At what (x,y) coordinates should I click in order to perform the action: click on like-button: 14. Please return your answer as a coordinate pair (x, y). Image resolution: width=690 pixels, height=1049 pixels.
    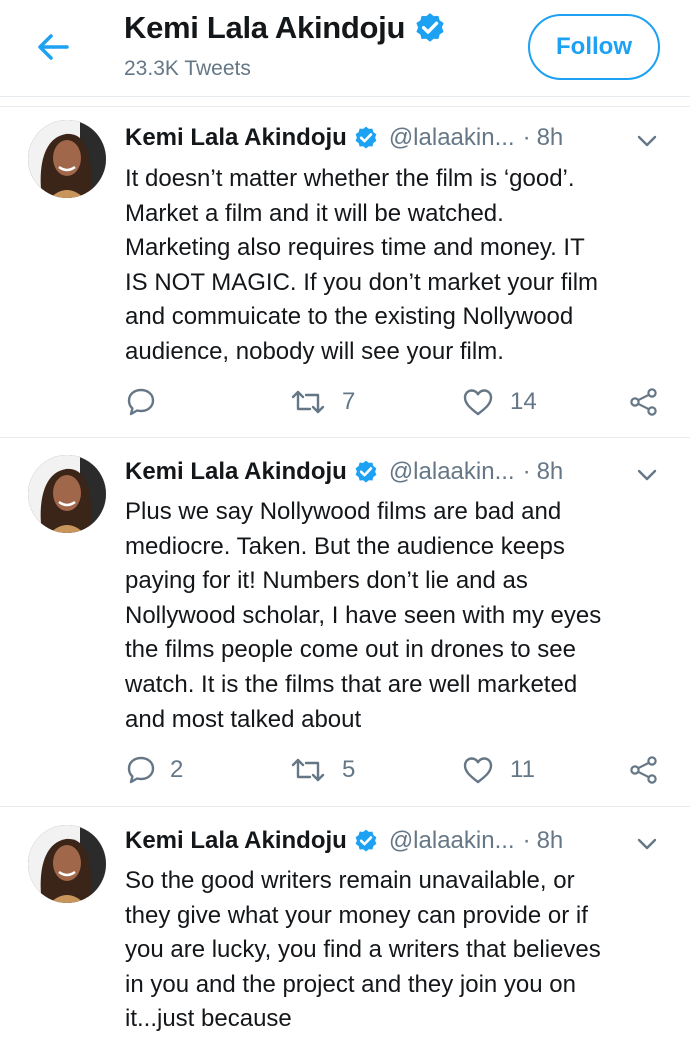
    Looking at the image, I should click on (499, 402).